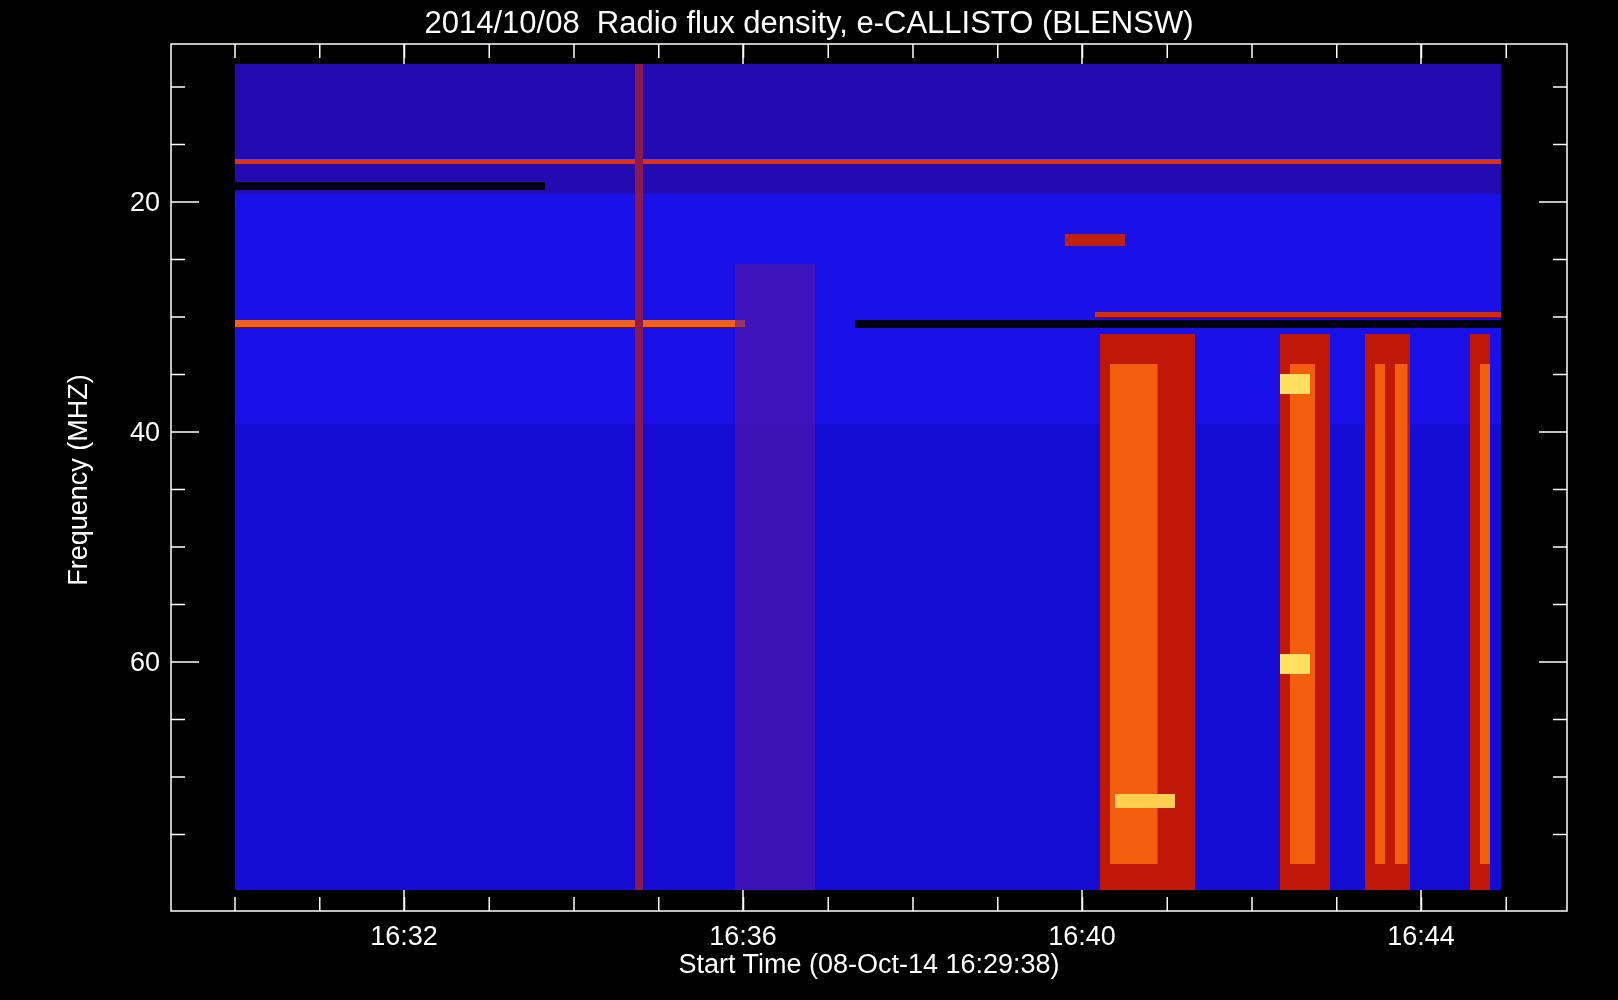  Describe the element at coordinates (404, 936) in the screenshot. I see `x-tick-label: 16:32` at that location.